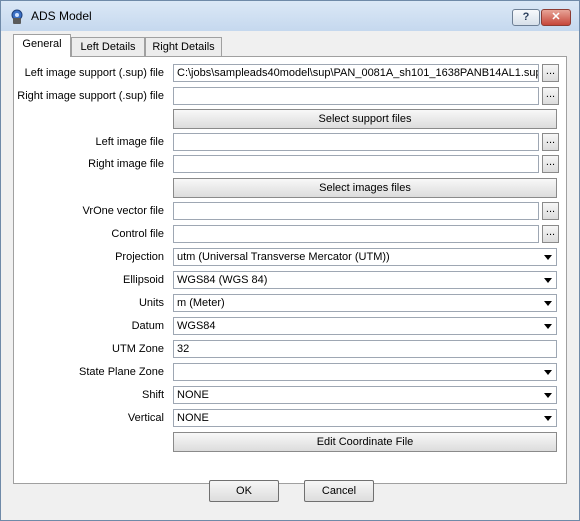 The height and width of the screenshot is (521, 580). Describe the element at coordinates (151, 303) in the screenshot. I see `units-label: Units` at that location.